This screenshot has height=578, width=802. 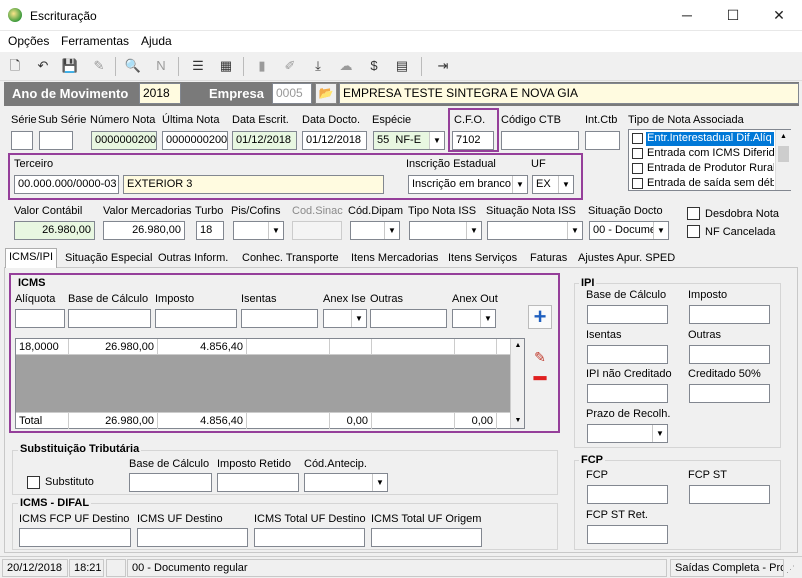 What do you see at coordinates (473, 140) in the screenshot?
I see `cfo-field: 7102` at bounding box center [473, 140].